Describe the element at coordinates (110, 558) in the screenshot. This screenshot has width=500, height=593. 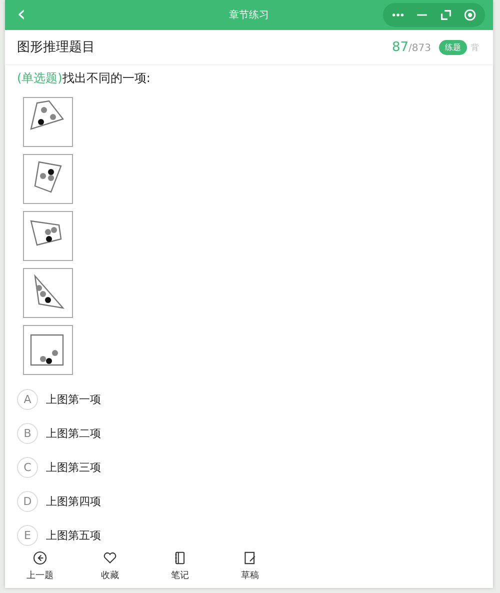
I see `heart-icon` at that location.